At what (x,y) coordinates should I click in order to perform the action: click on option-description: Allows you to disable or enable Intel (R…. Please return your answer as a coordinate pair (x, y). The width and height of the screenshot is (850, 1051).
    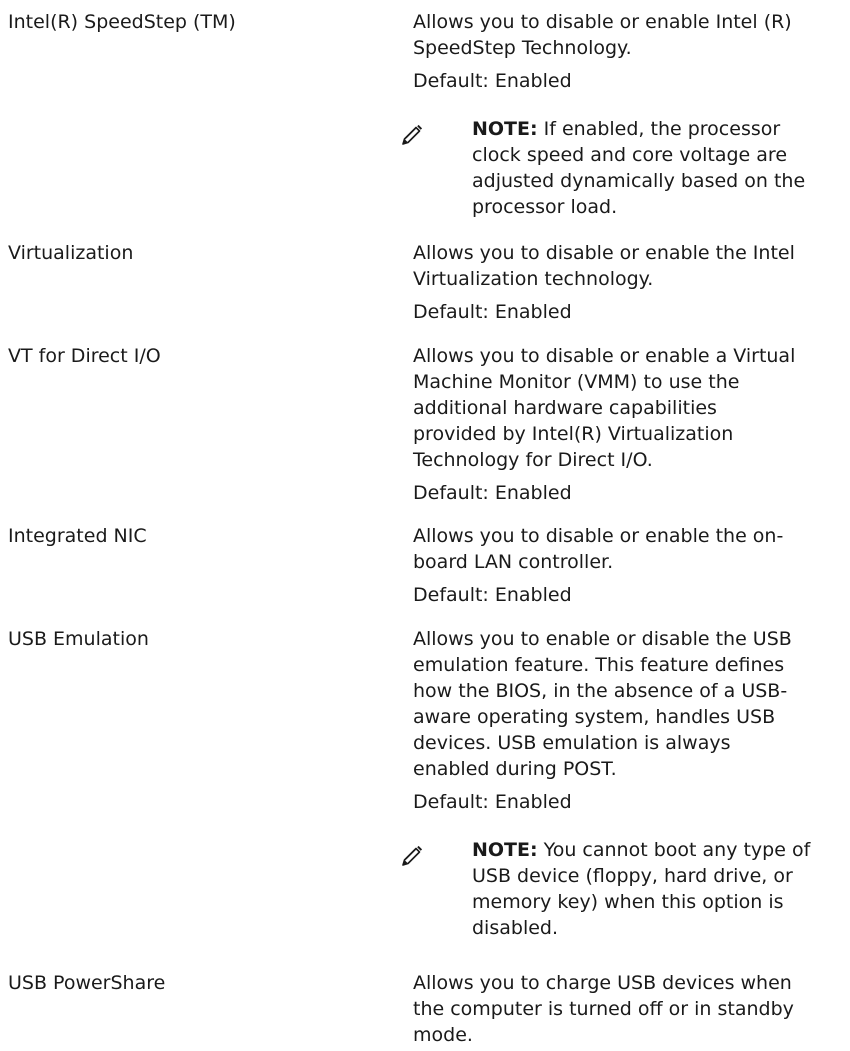
    Looking at the image, I should click on (623, 114).